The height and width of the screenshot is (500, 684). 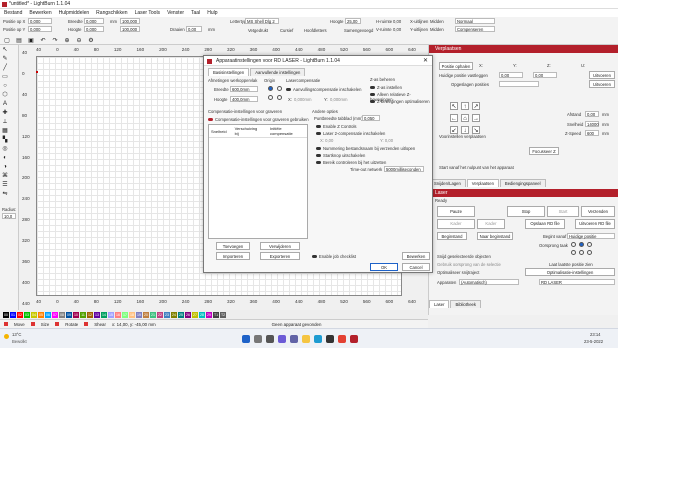 I want to click on palette-swatch: 11, so click(x=83, y=314).